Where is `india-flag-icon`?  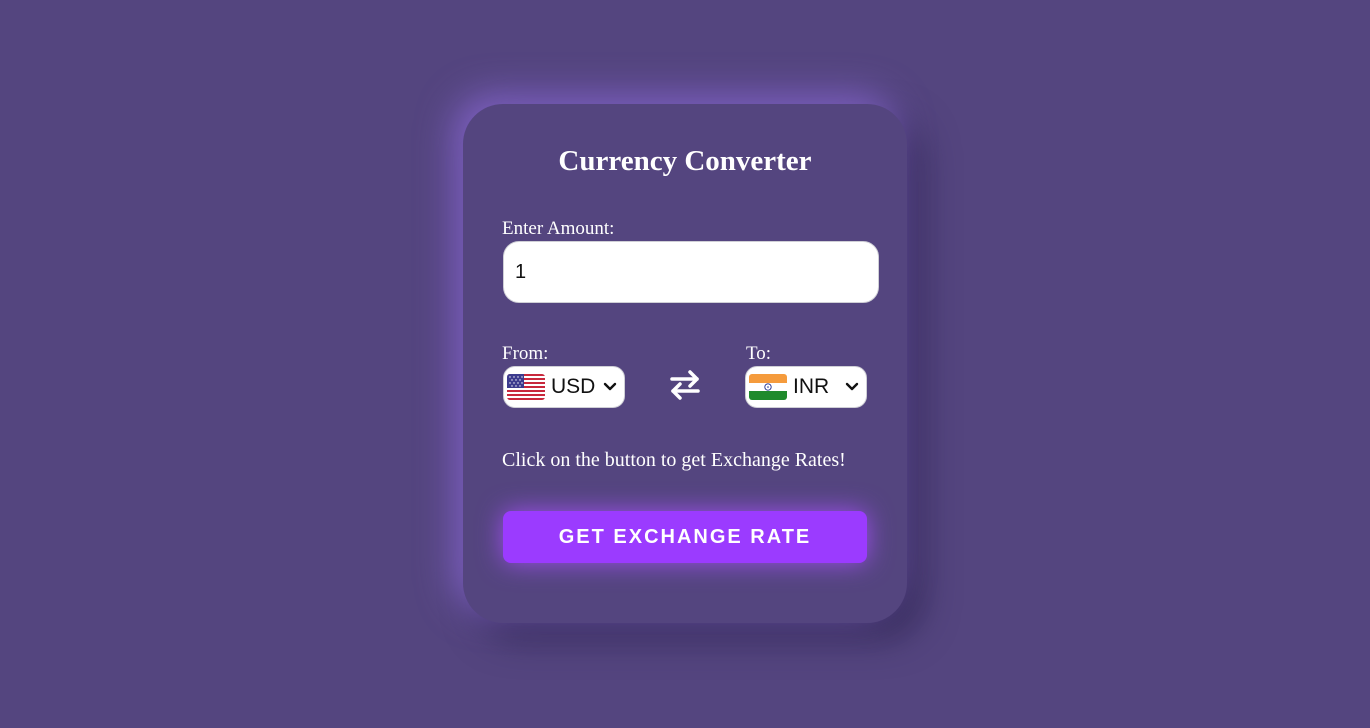 india-flag-icon is located at coordinates (768, 387).